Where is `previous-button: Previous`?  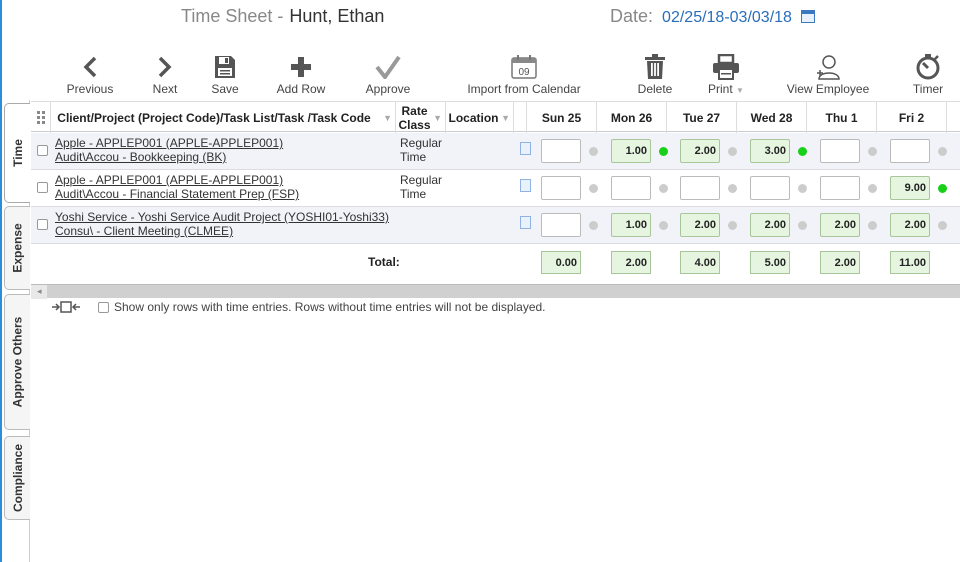 previous-button: Previous is located at coordinates (90, 74).